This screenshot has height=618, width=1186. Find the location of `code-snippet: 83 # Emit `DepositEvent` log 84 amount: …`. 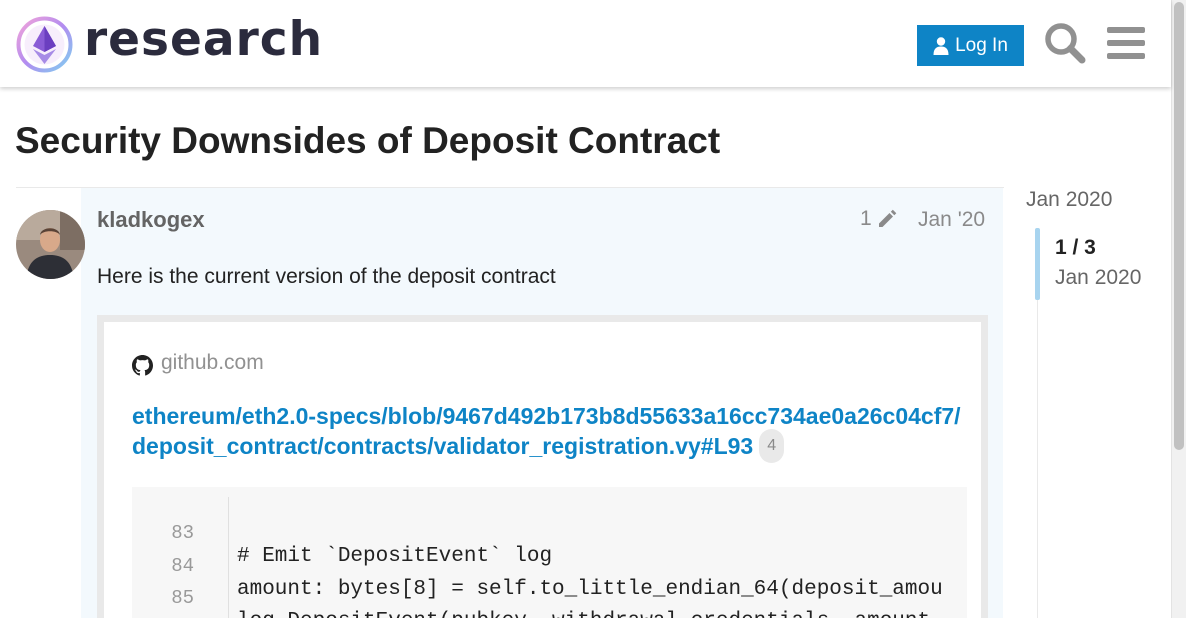

code-snippet: 83 # Emit `DepositEvent` log 84 amount: … is located at coordinates (549, 552).